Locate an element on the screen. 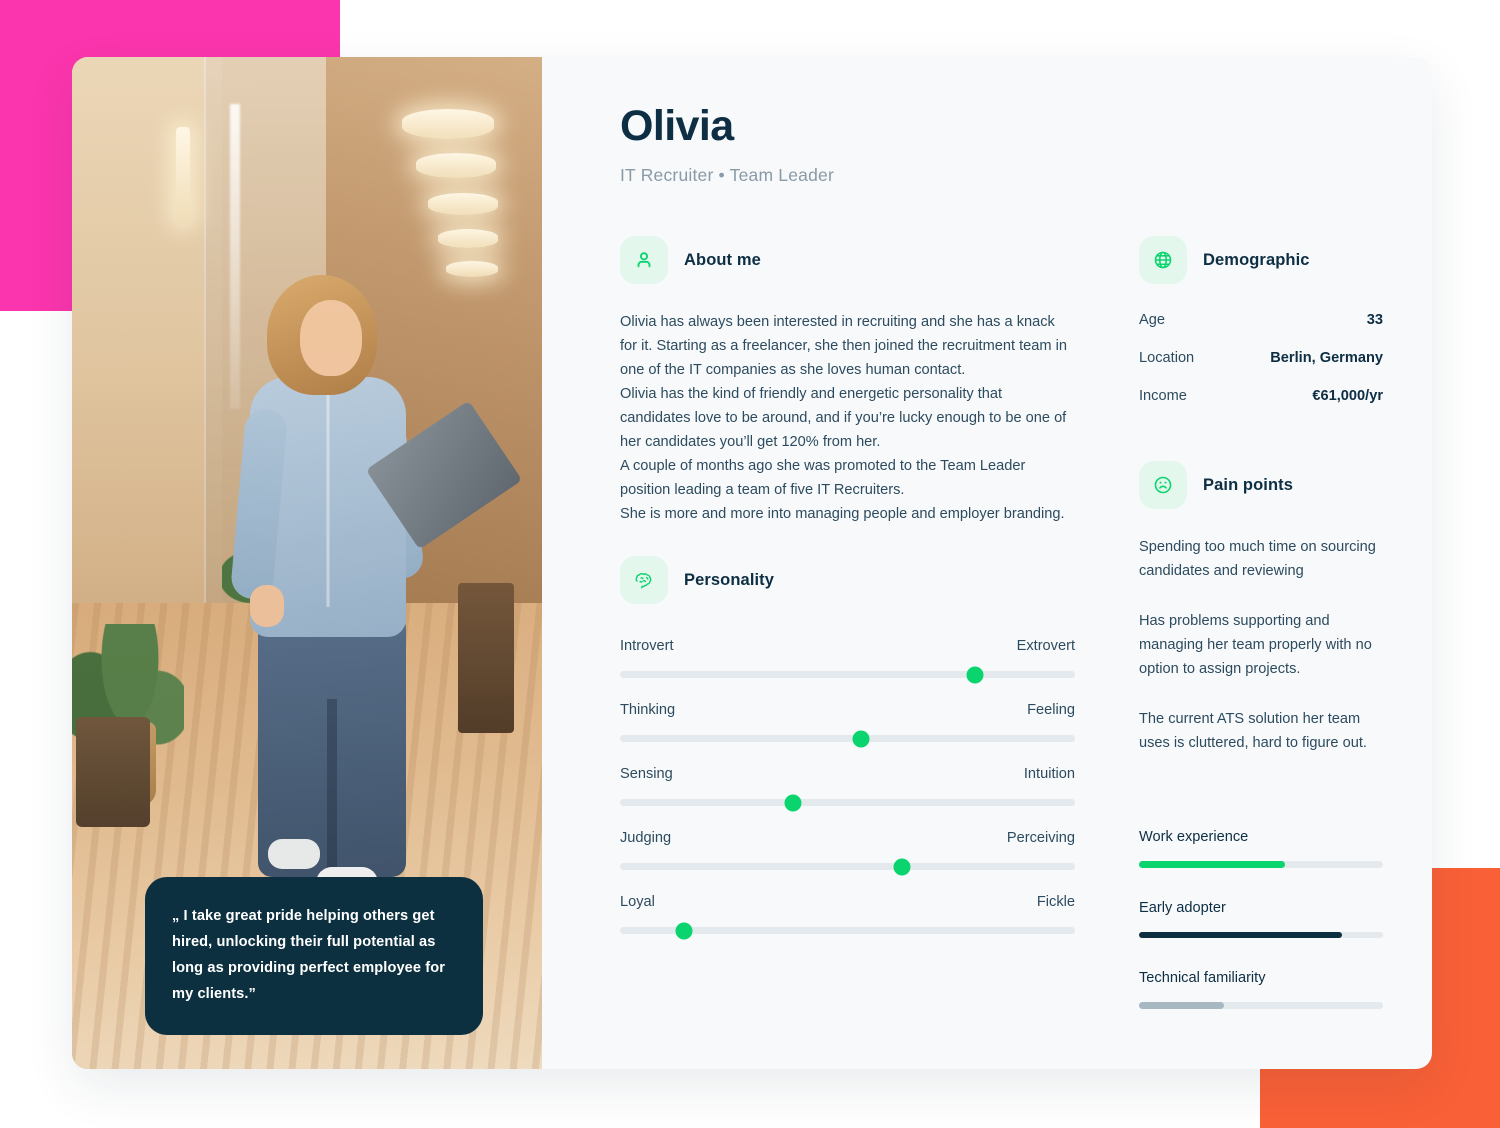  demographic-label: Location is located at coordinates (1167, 358).